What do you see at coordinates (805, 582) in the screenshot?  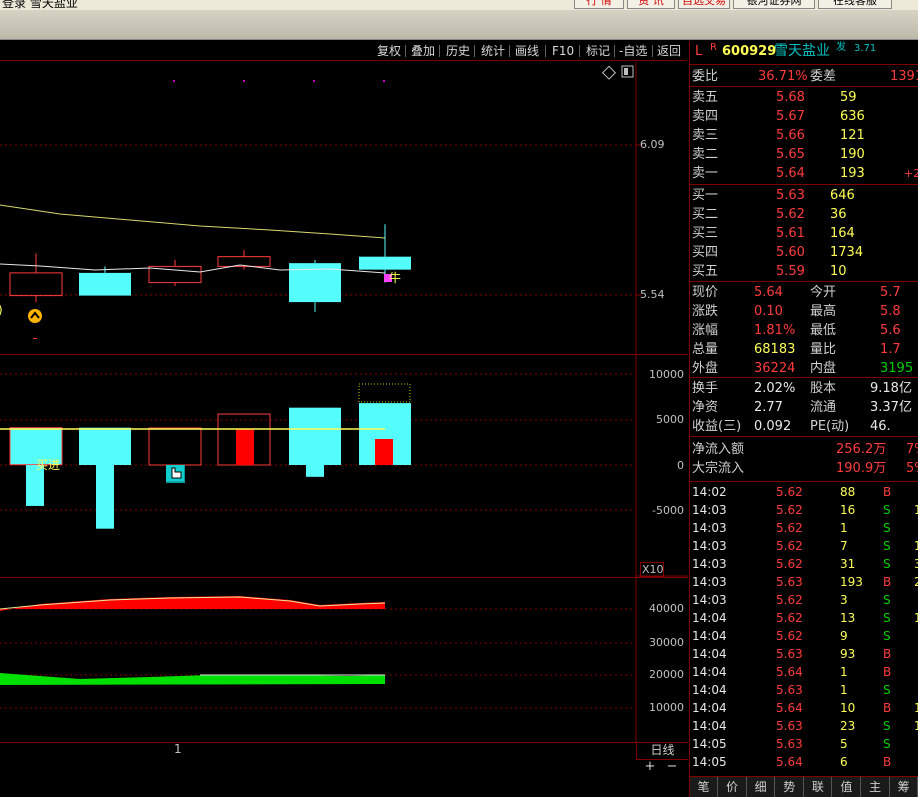 I see `tick-row: 14:03 5.63 193 B 2` at bounding box center [805, 582].